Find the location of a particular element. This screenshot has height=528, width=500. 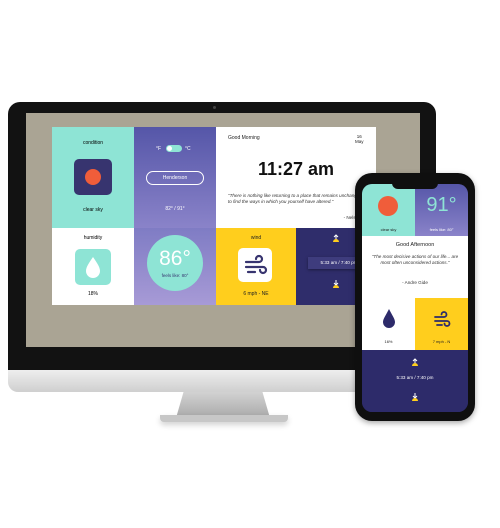

phone-humidity-value: 16% is located at coordinates (388, 341).